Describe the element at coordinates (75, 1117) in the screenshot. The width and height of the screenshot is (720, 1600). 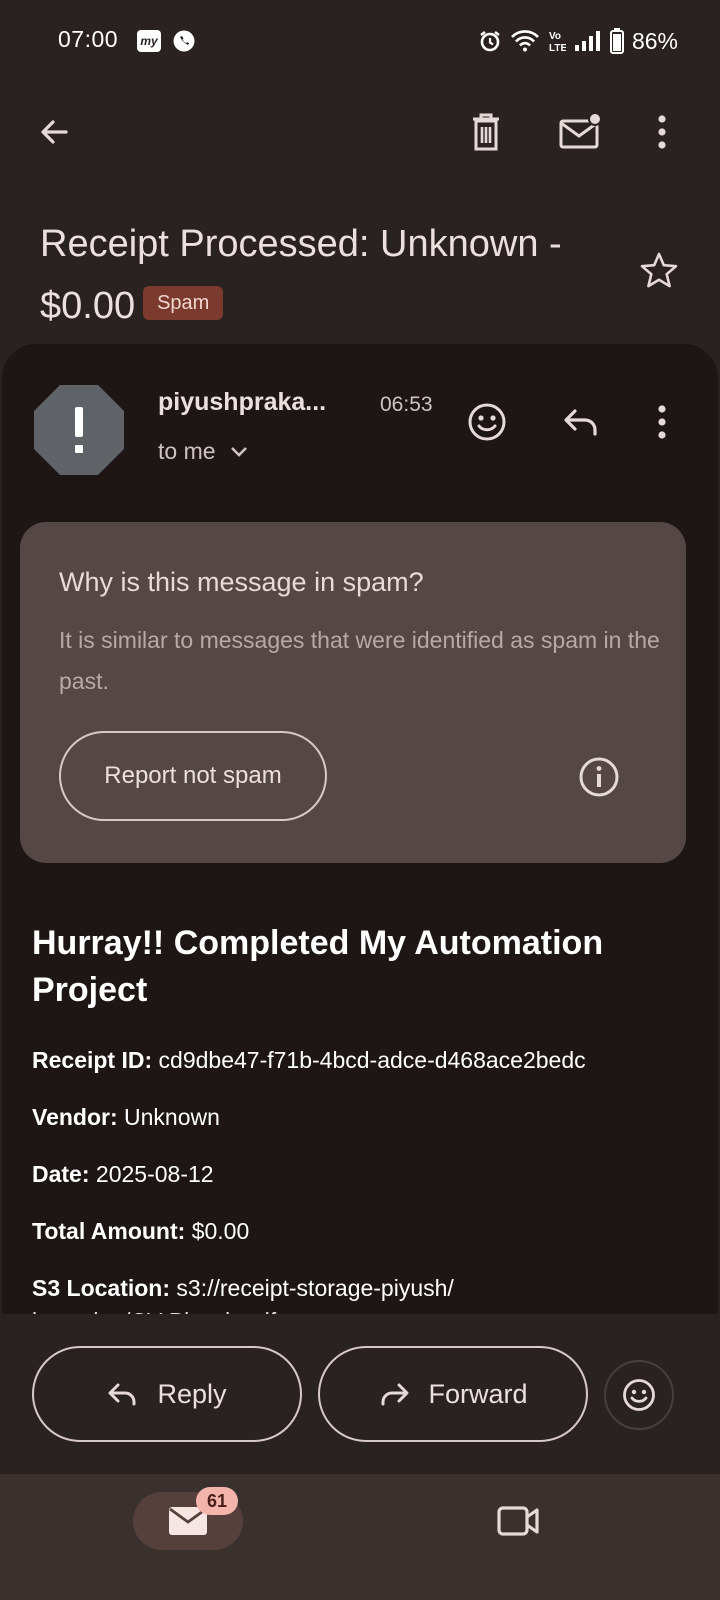
I see `field-label: Vendor:` at that location.